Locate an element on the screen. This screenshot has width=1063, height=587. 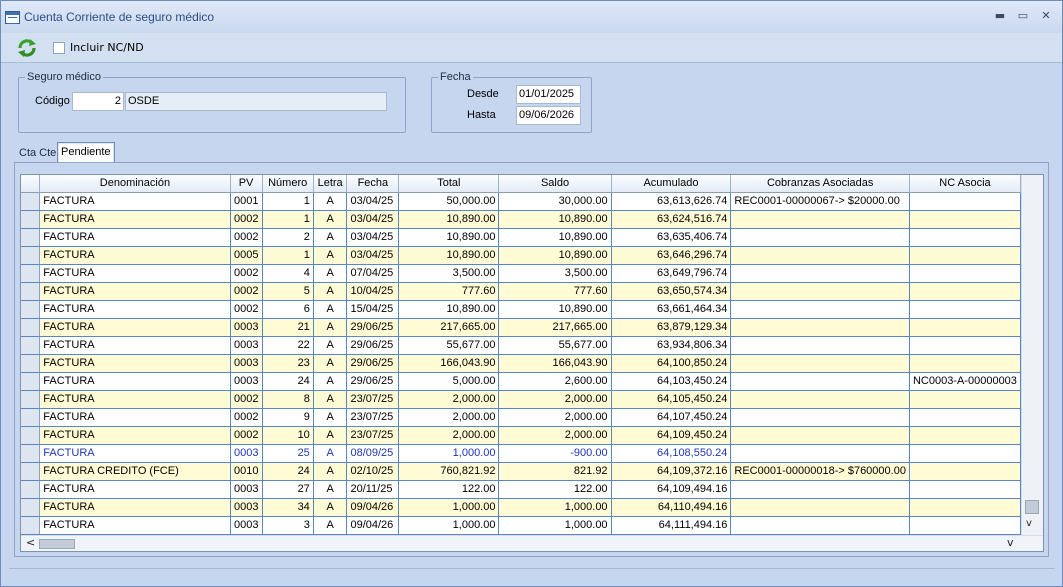
table-cell: 07/04/25 is located at coordinates (373, 273).